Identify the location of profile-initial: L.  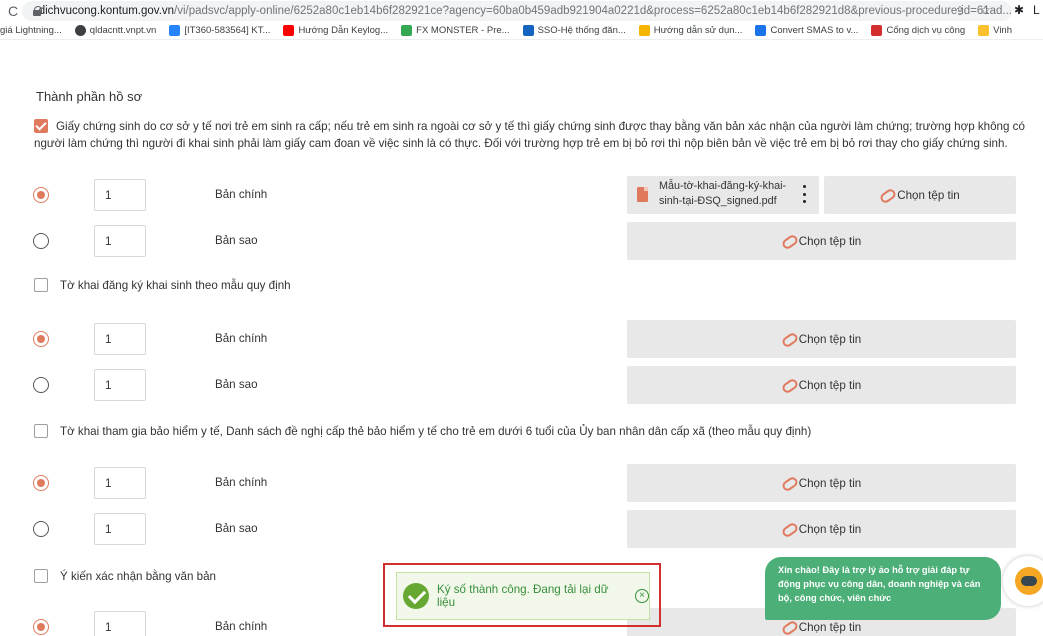
(1036, 10).